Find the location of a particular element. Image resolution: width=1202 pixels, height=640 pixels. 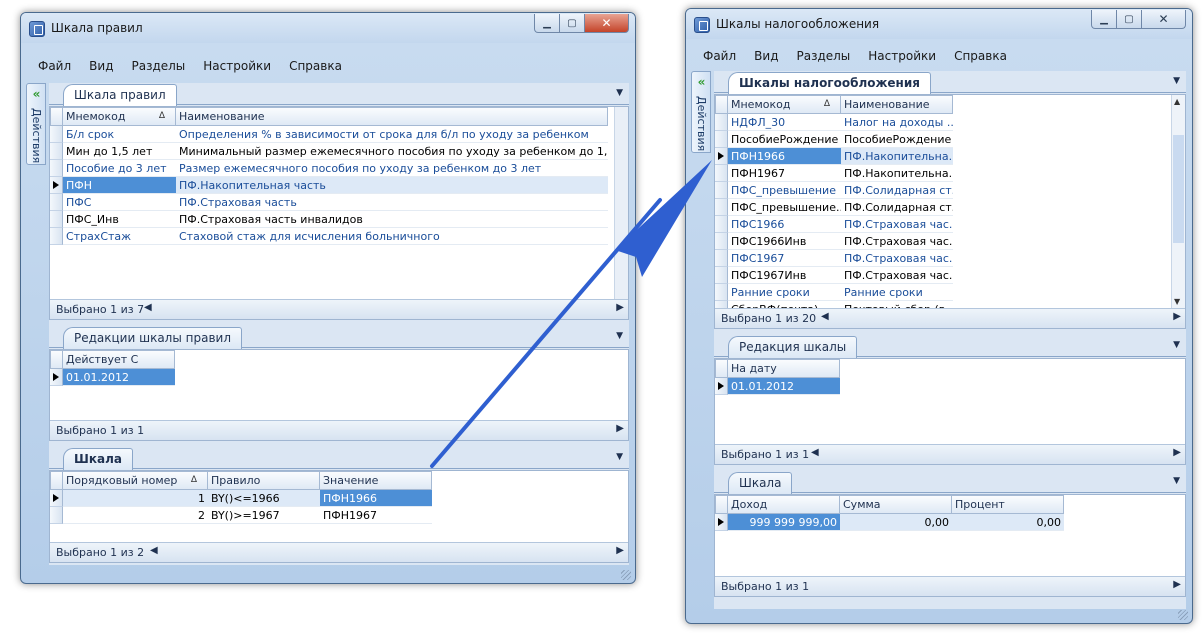

vertical-scrollbar: ▲ ▼ is located at coordinates (1178, 201).